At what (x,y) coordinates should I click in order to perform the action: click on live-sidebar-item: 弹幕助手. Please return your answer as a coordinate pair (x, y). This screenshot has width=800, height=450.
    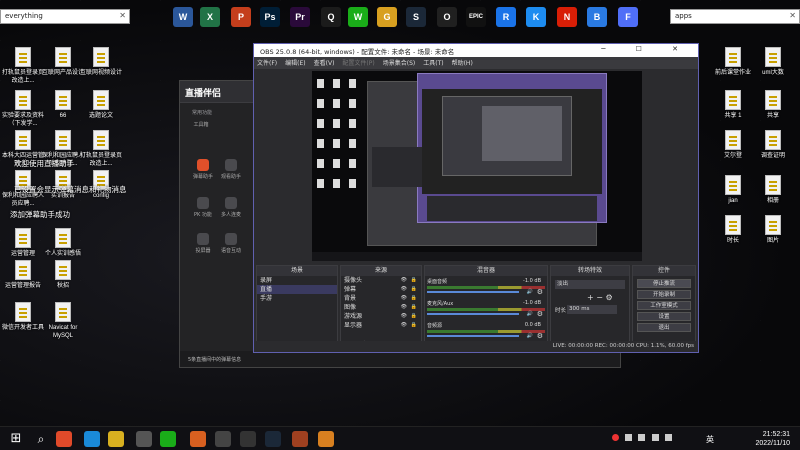
    Looking at the image, I should click on (203, 169).